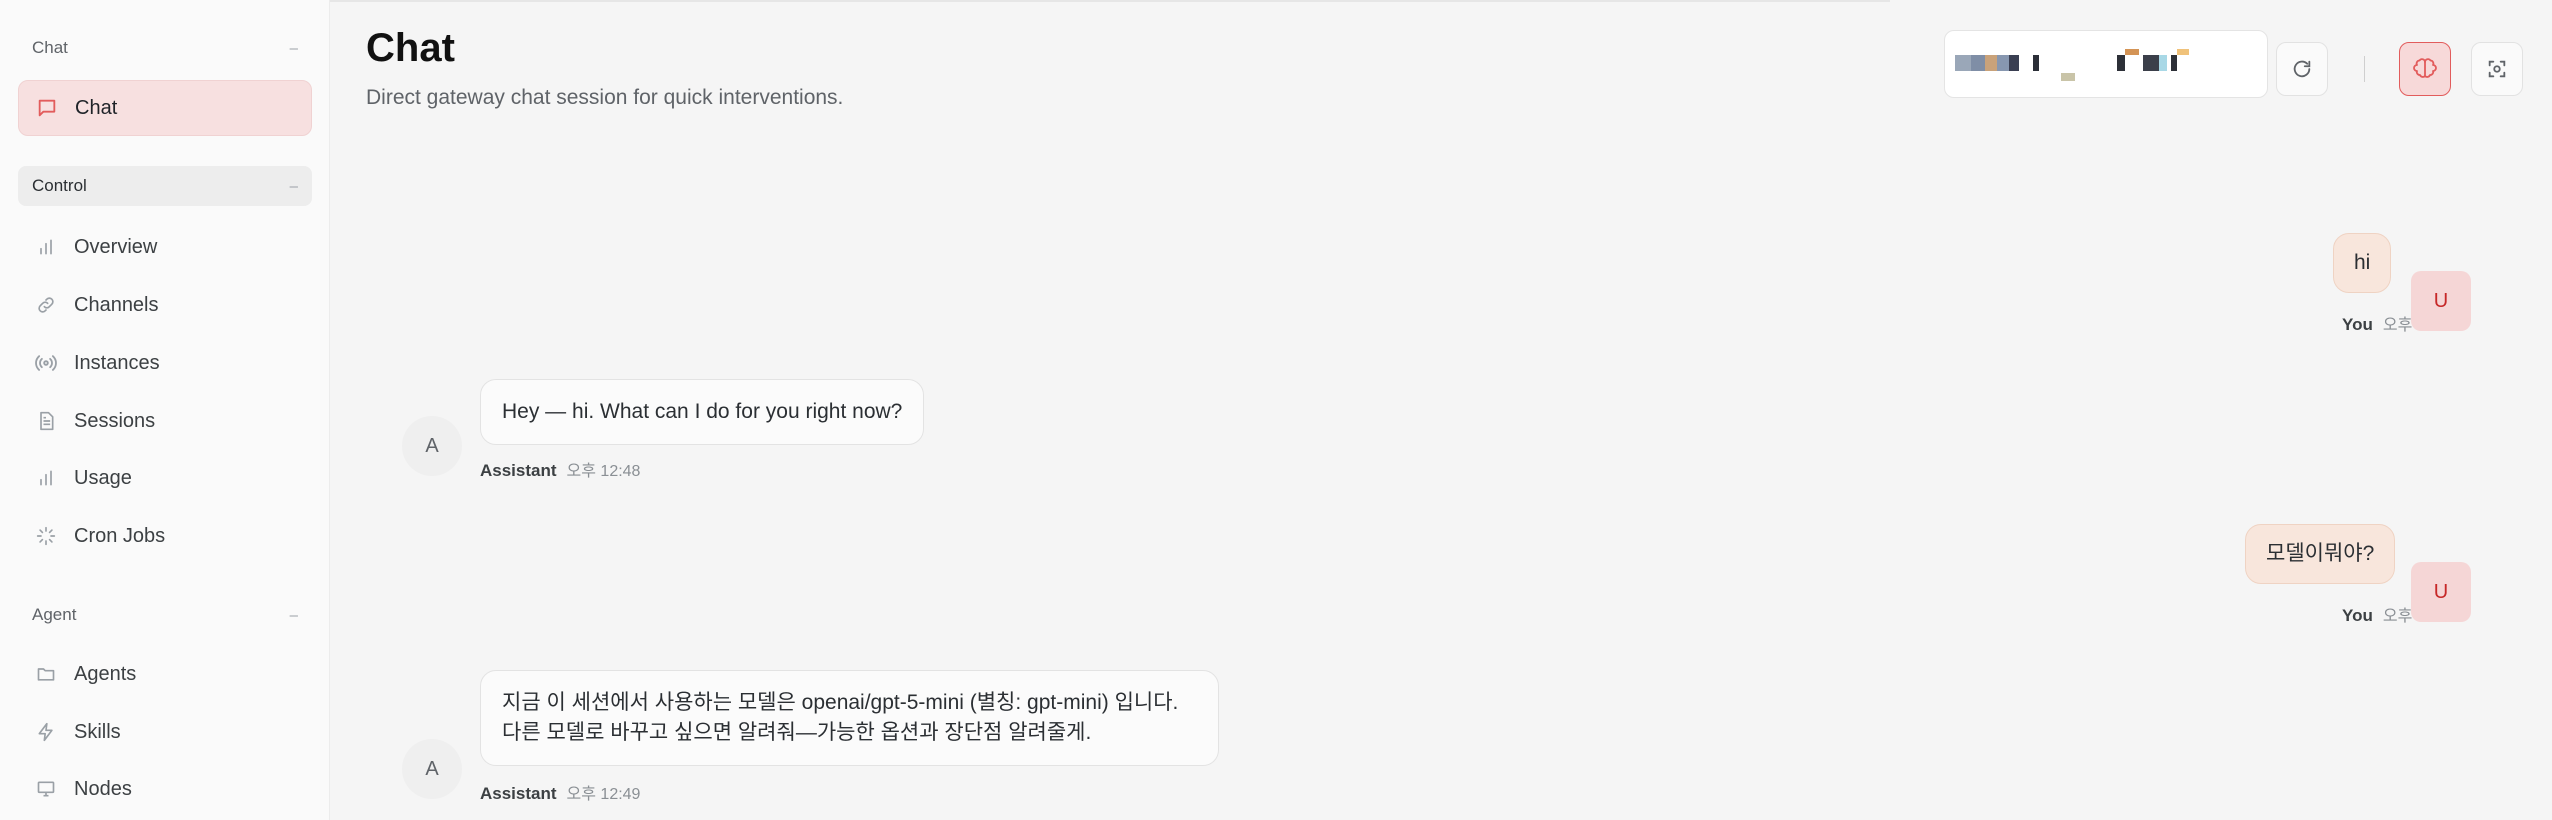 This screenshot has height=820, width=2552. What do you see at coordinates (46, 363) in the screenshot?
I see `radio-icon` at bounding box center [46, 363].